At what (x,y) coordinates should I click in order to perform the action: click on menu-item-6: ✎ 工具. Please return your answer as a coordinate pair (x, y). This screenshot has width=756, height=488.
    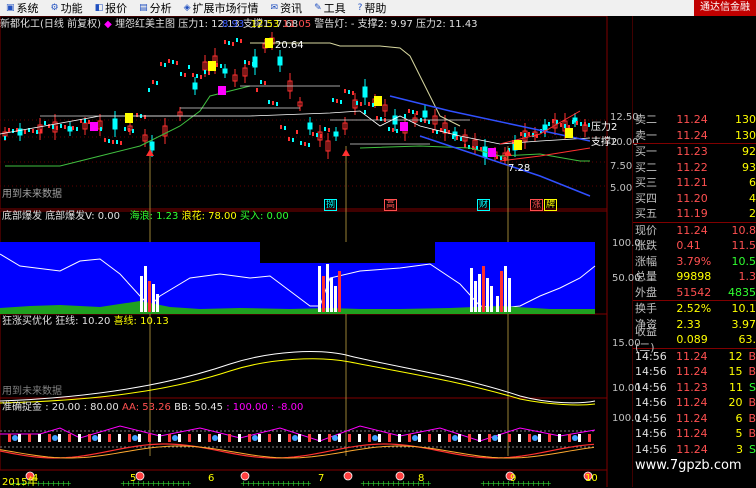
    Looking at the image, I should click on (330, 8).